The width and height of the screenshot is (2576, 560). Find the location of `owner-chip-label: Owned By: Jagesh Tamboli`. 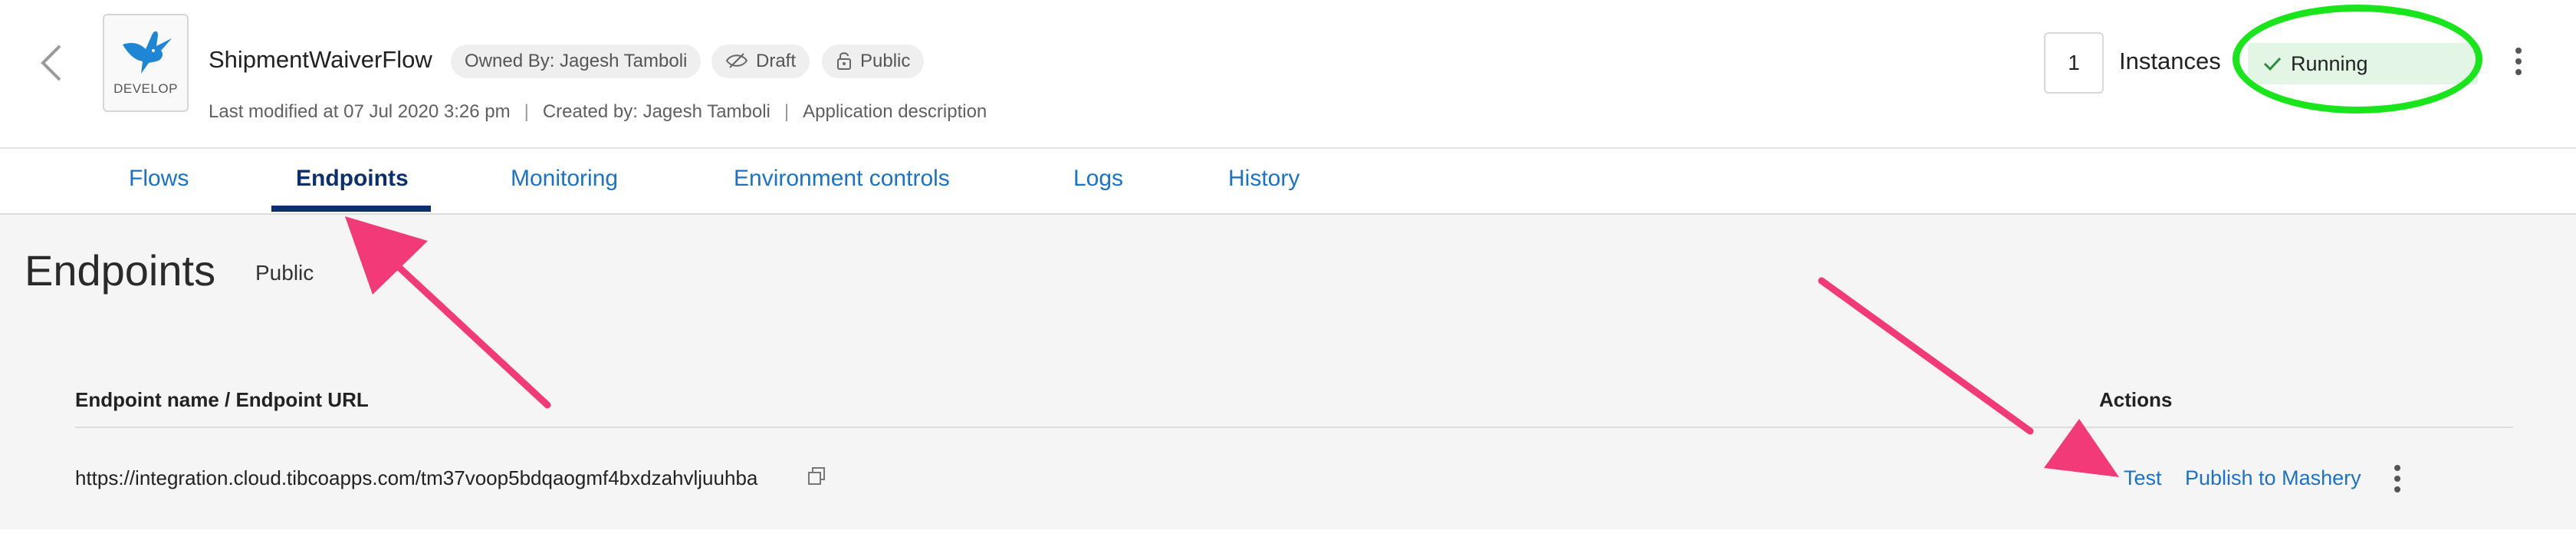

owner-chip-label: Owned By: Jagesh Tamboli is located at coordinates (577, 61).